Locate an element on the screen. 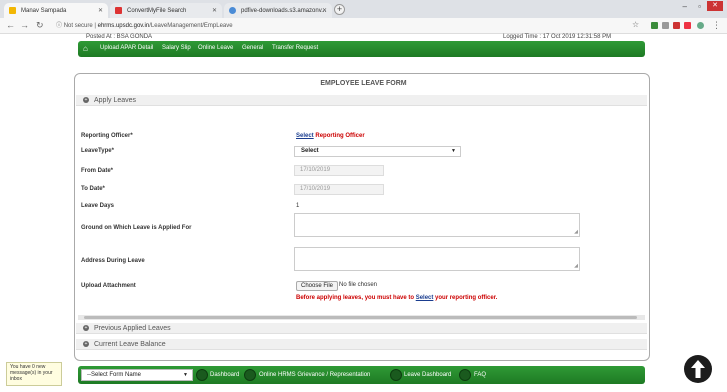 The height and width of the screenshot is (392, 727). nav-online-leave: Online Leave is located at coordinates (215, 48).